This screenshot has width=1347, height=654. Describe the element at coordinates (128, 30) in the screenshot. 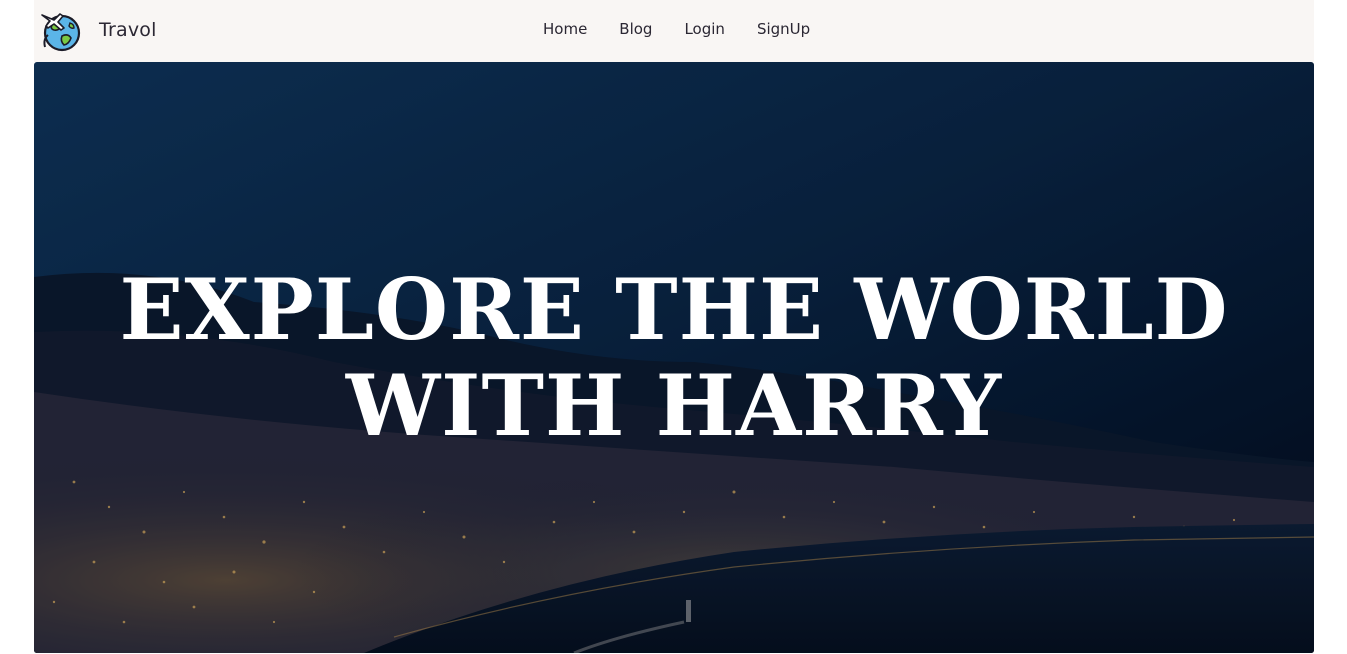

I see `brand-name: Travol` at that location.